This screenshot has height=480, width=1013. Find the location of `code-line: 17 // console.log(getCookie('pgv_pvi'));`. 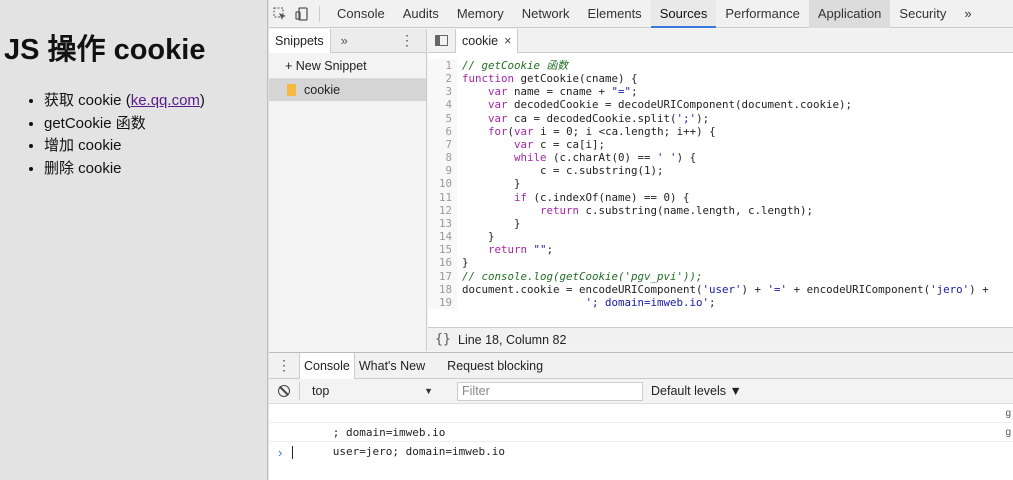

code-line: 17 // console.log(getCookie('pgv_pvi')); is located at coordinates (720, 276).